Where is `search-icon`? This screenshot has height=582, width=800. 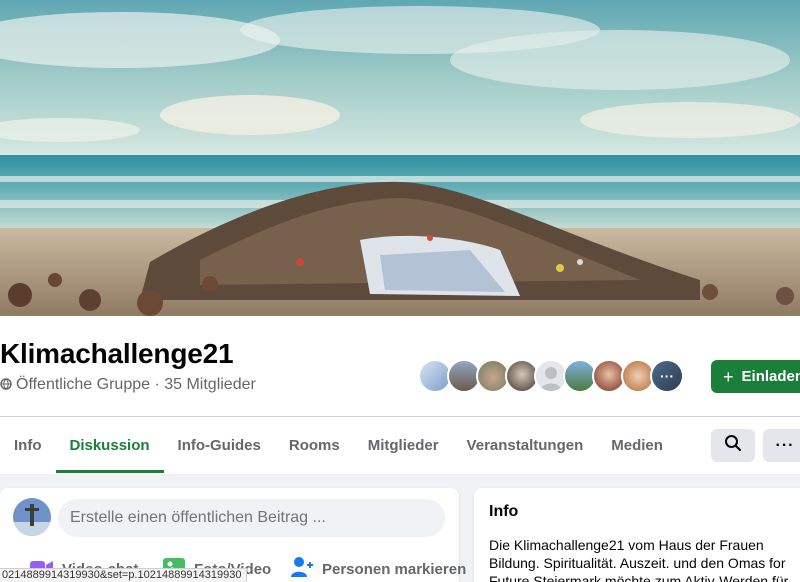
search-icon is located at coordinates (733, 445).